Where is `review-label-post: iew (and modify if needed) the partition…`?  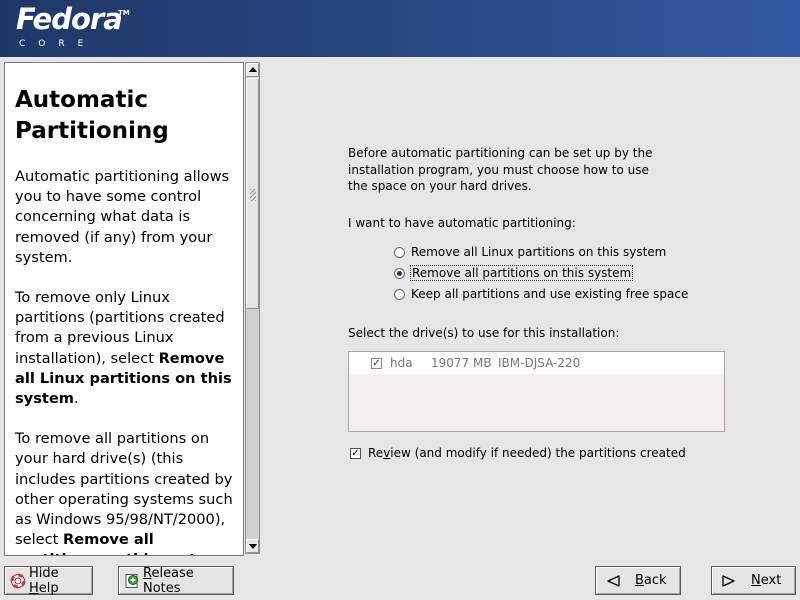 review-label-post: iew (and modify if needed) the partition… is located at coordinates (538, 453).